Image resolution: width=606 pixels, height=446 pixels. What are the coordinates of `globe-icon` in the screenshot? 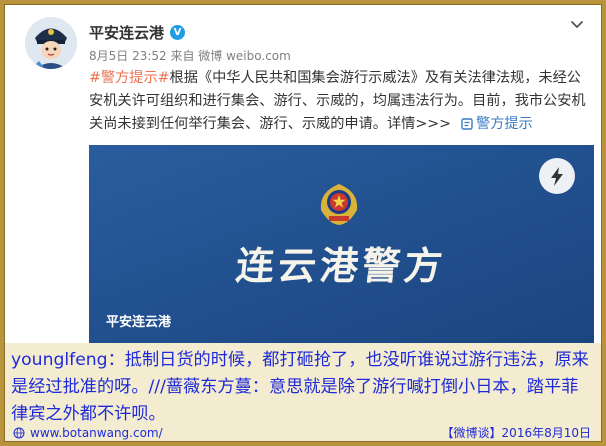 It's located at (19, 433).